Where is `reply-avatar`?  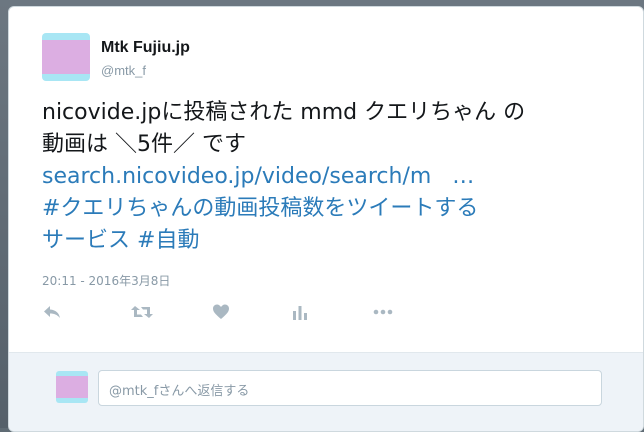 reply-avatar is located at coordinates (72, 387).